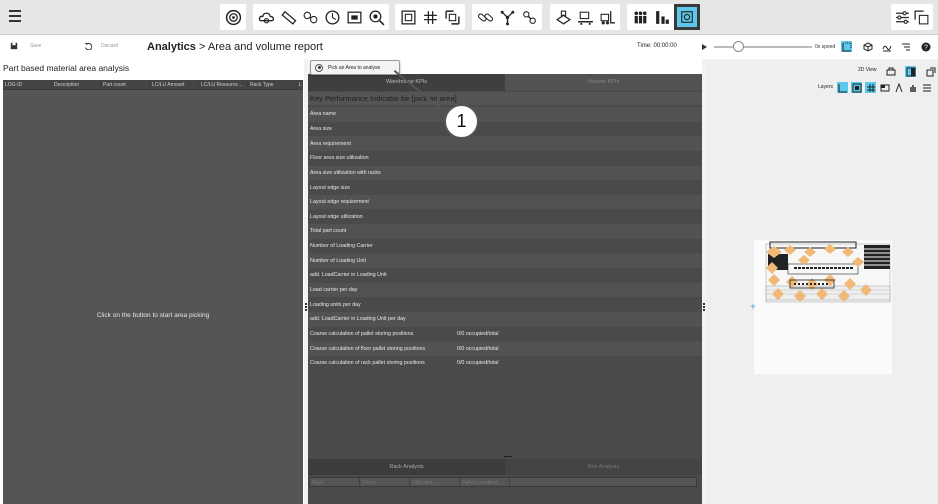 Image resolution: width=938 pixels, height=504 pixels. Describe the element at coordinates (125, 84) in the screenshot. I see `column-header: Part count` at that location.